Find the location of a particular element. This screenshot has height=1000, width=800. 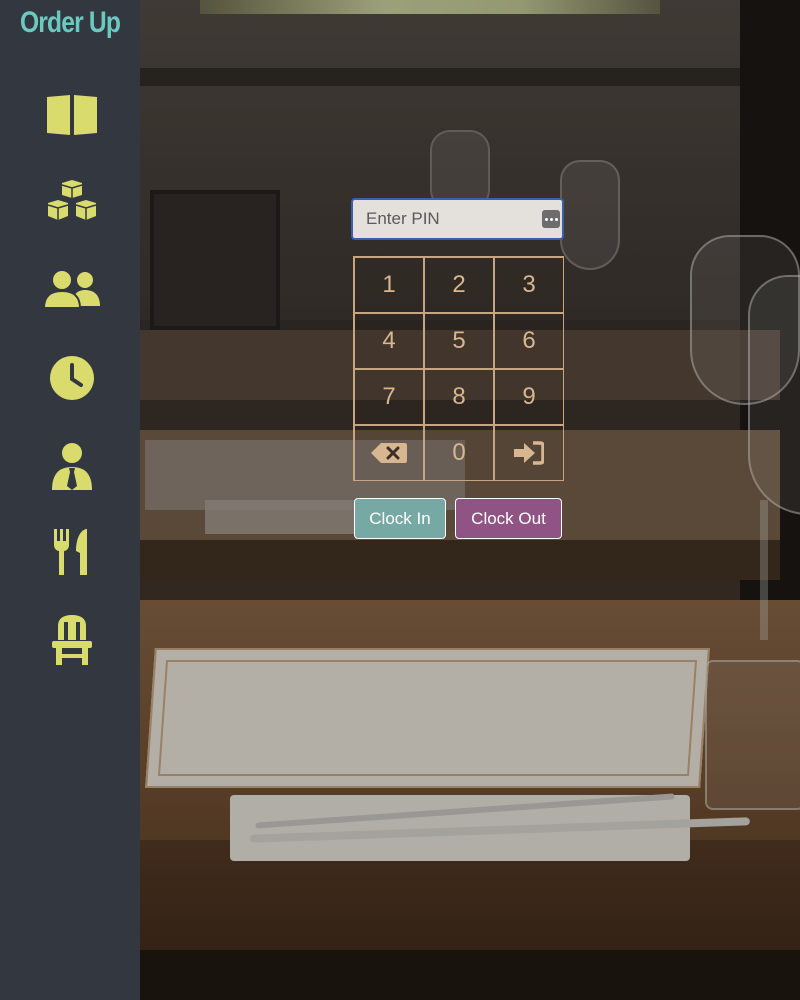

password-dots-icon is located at coordinates (551, 219).